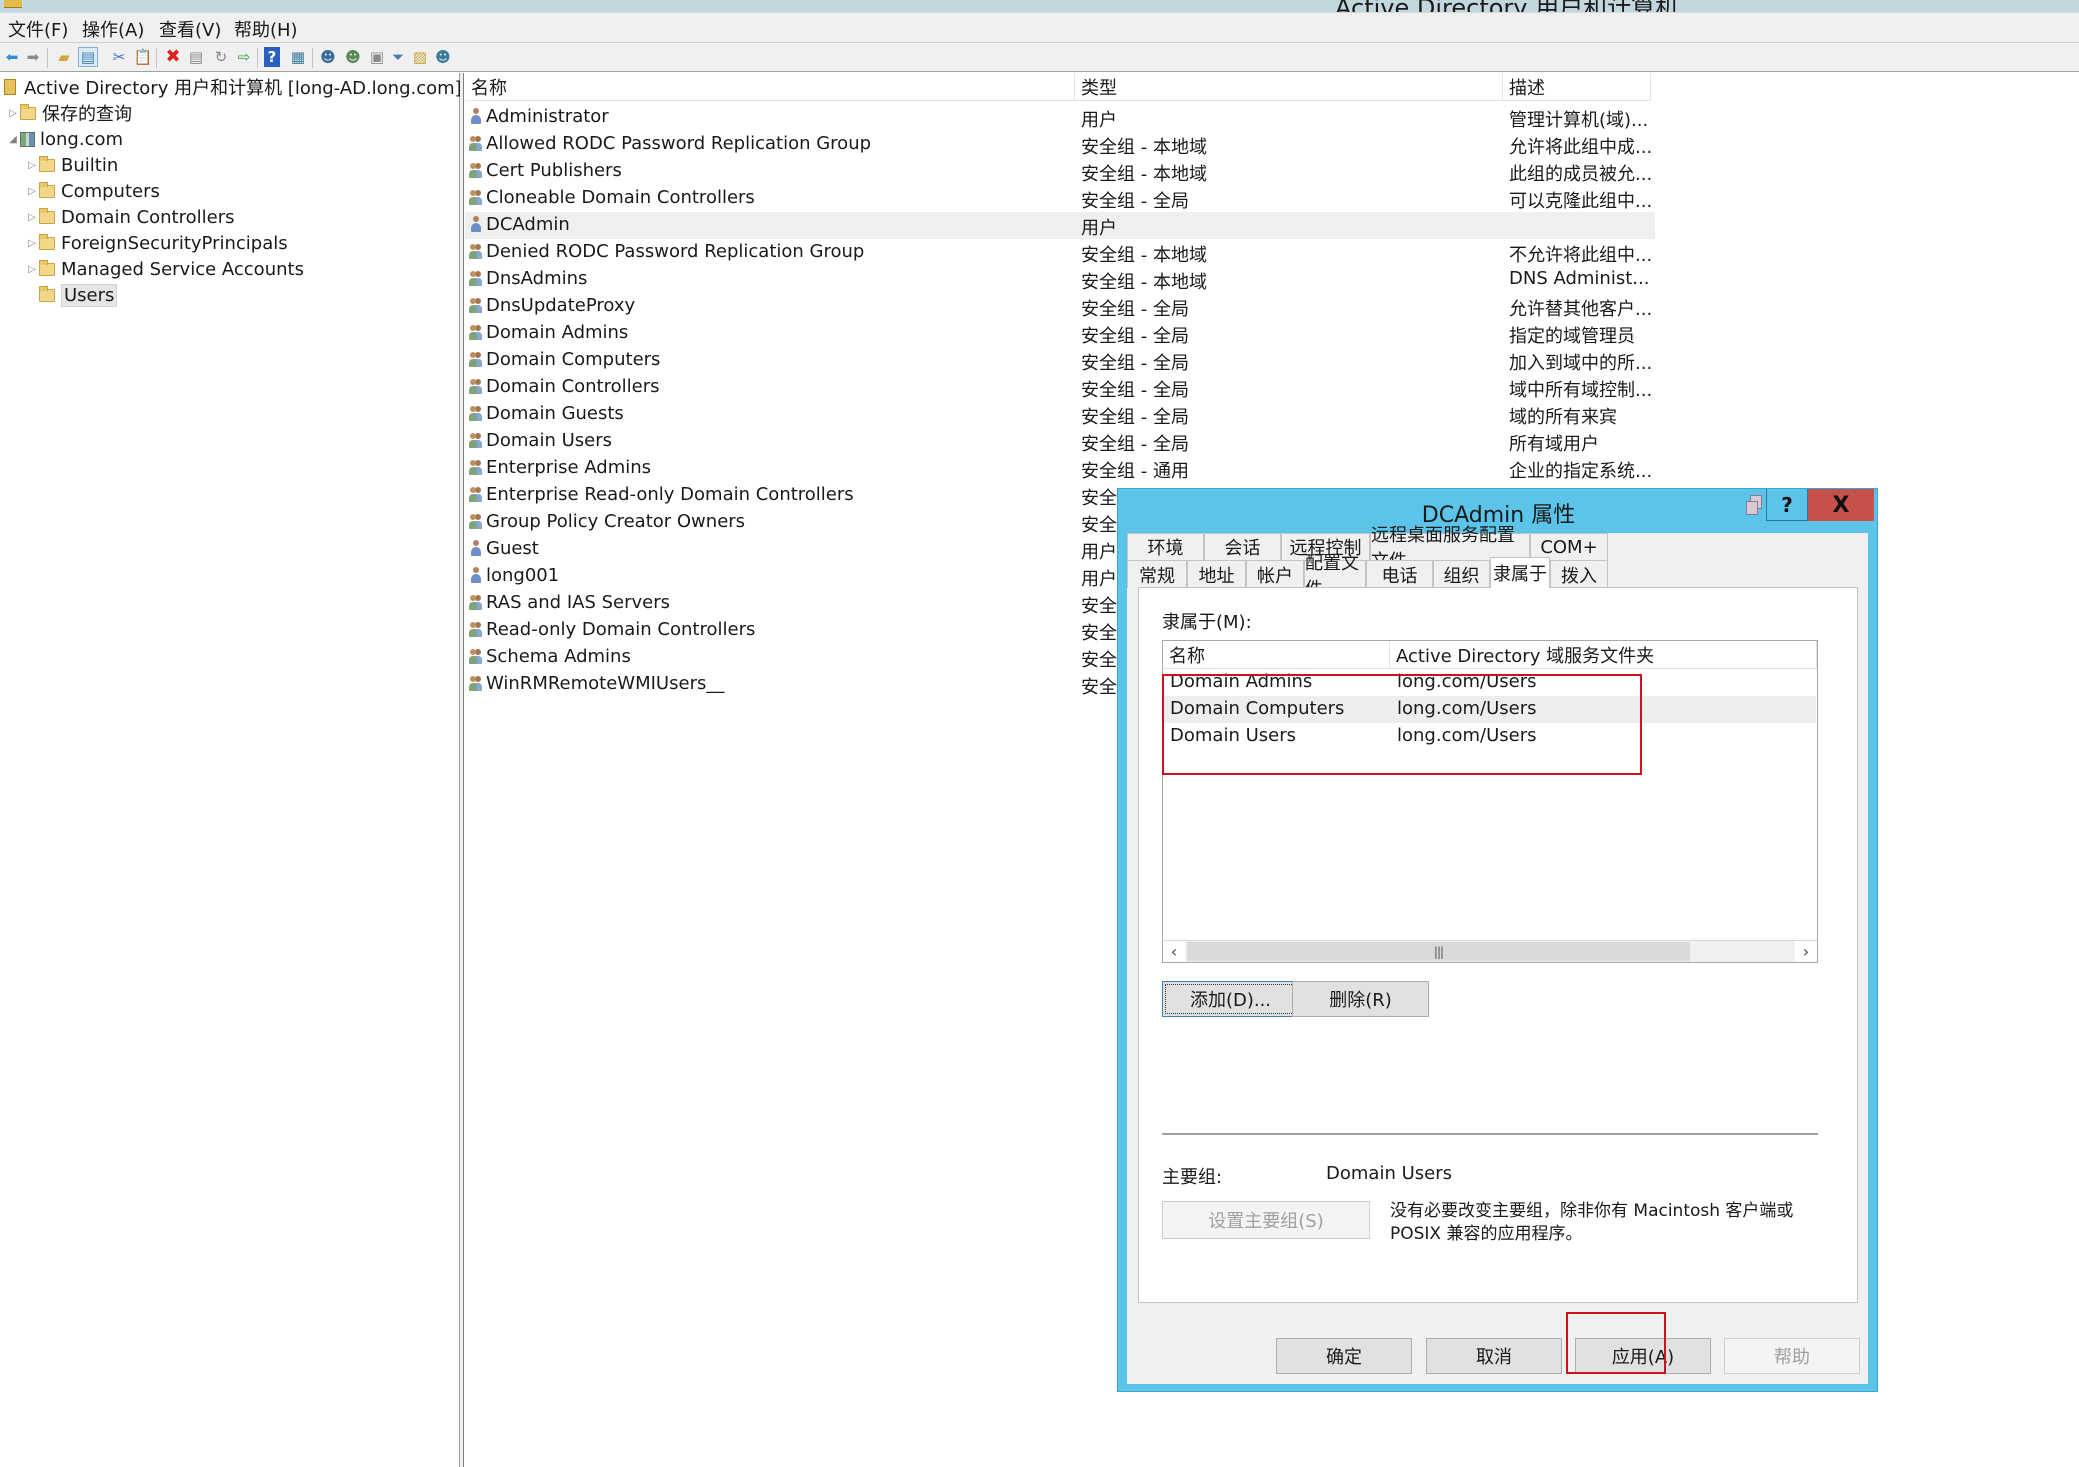 The image size is (2079, 1467). I want to click on filter-icon: ⏷, so click(398, 57).